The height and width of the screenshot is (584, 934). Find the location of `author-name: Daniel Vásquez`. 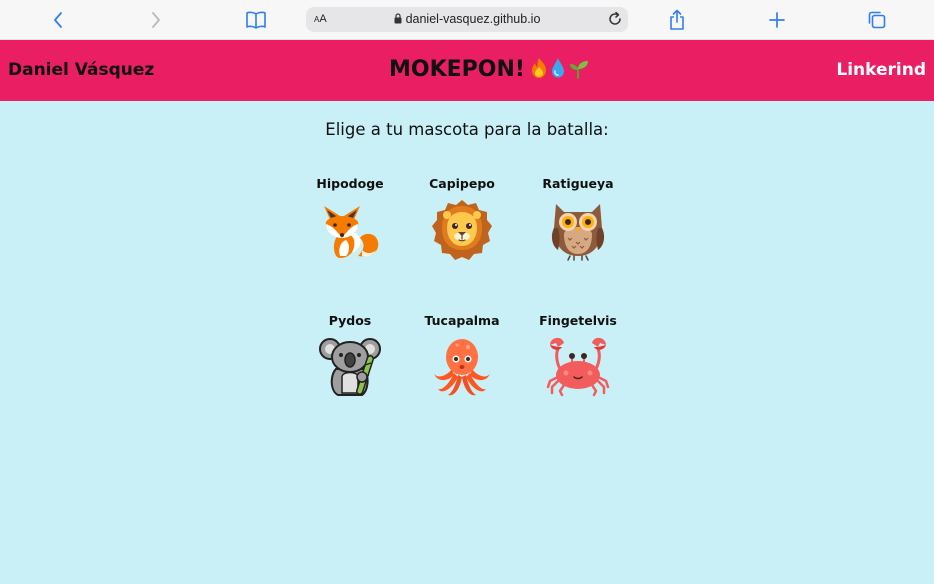

author-name: Daniel Vásquez is located at coordinates (81, 70).